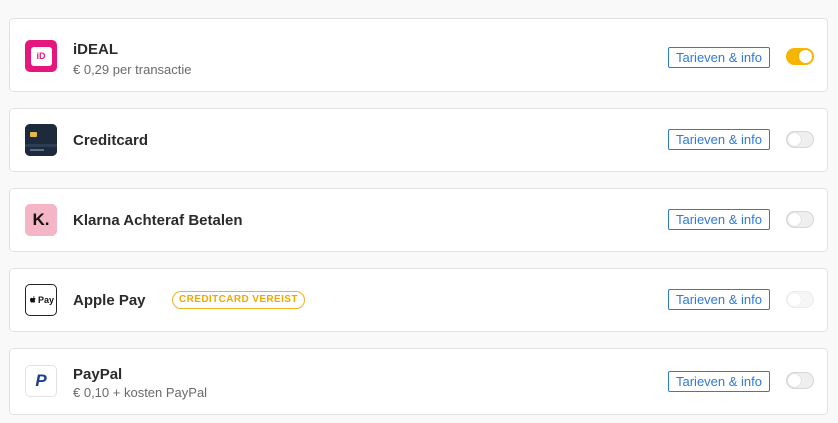  Describe the element at coordinates (41, 56) in the screenshot. I see `ideal-logo-icon: iD` at that location.